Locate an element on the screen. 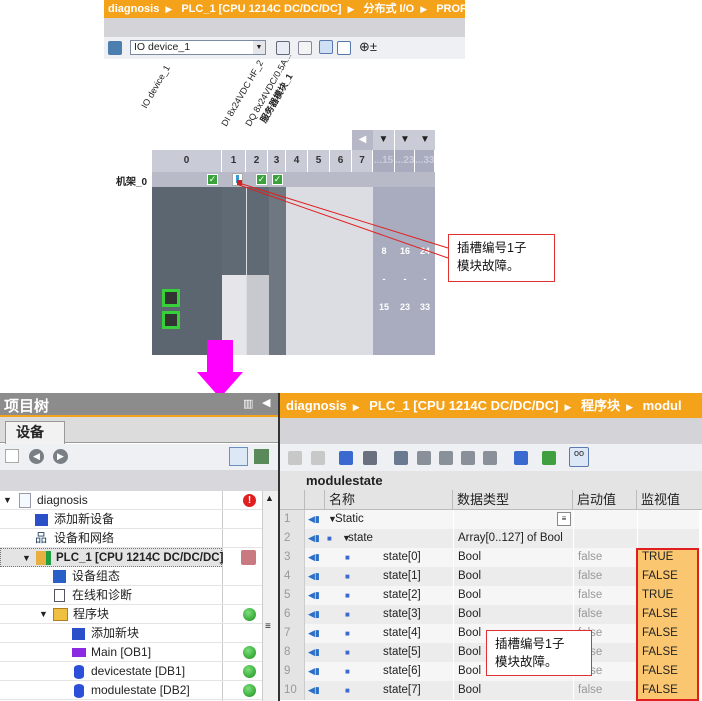  panel-layout-icon: ▥ is located at coordinates (248, 403).